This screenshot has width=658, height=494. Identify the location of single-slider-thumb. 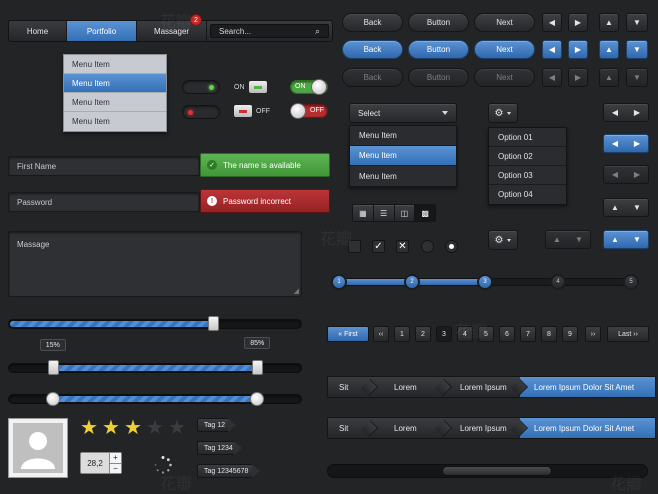
(214, 323).